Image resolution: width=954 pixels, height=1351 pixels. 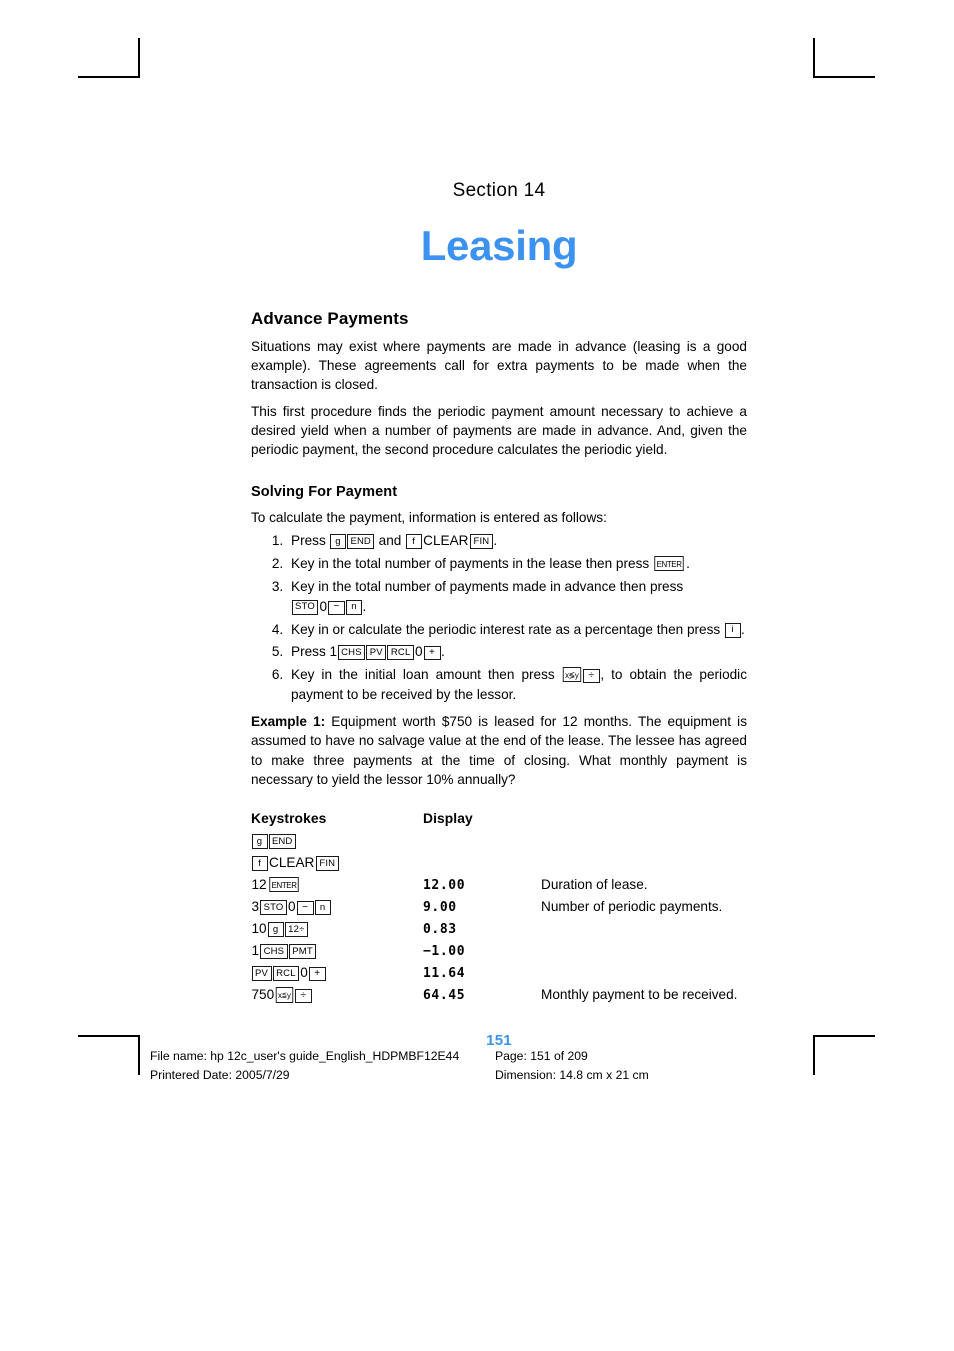 What do you see at coordinates (446, 541) in the screenshot?
I see `key-label-clear: CLEAR` at bounding box center [446, 541].